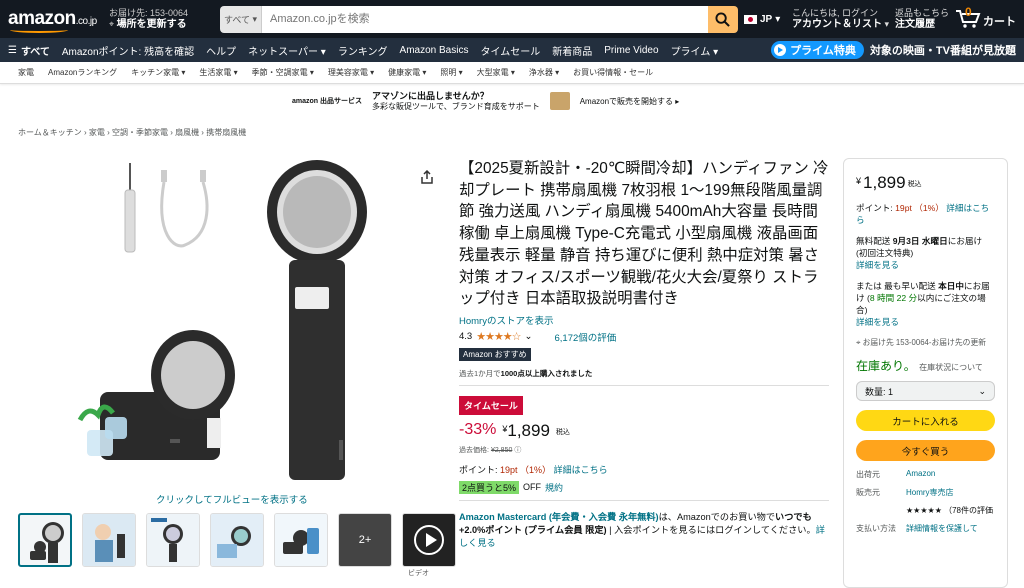 The image size is (1024, 588). I want to click on video-thumbnail, so click(429, 540).